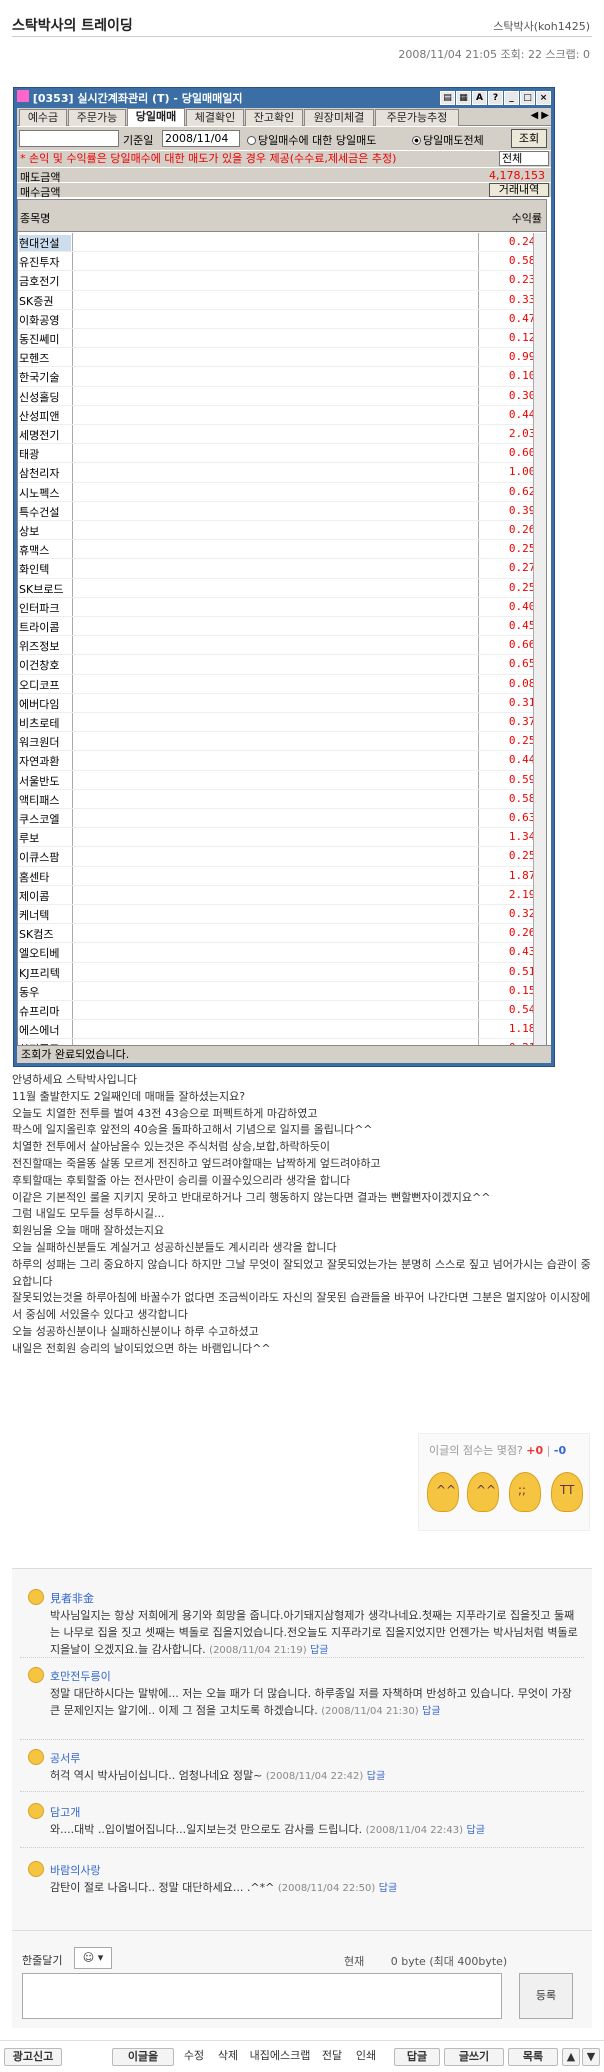 Image resolution: width=604 pixels, height=2072 pixels. I want to click on tab-deposit: 예수금, so click(43, 117).